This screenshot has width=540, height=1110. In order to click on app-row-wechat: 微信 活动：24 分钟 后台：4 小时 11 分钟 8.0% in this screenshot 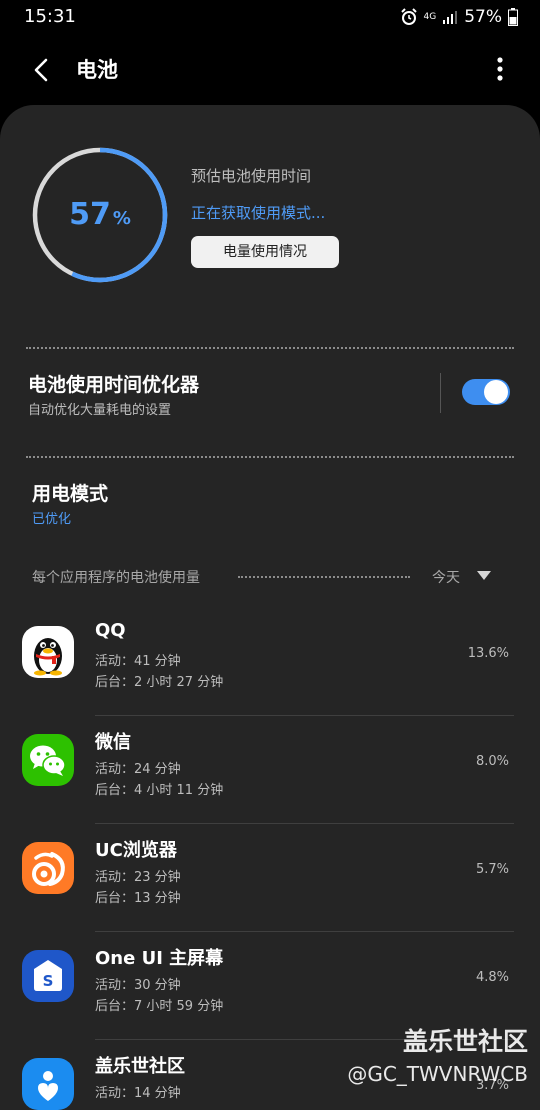, I will do `click(270, 770)`.